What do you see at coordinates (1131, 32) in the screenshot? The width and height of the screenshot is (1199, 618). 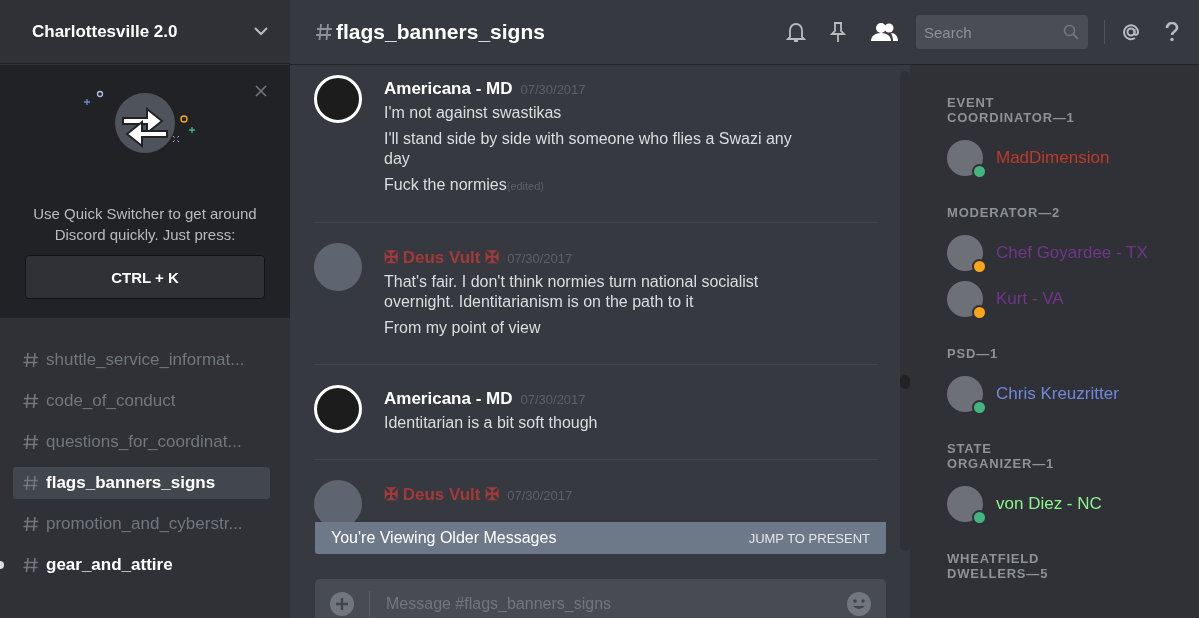 I see `mention-icon` at bounding box center [1131, 32].